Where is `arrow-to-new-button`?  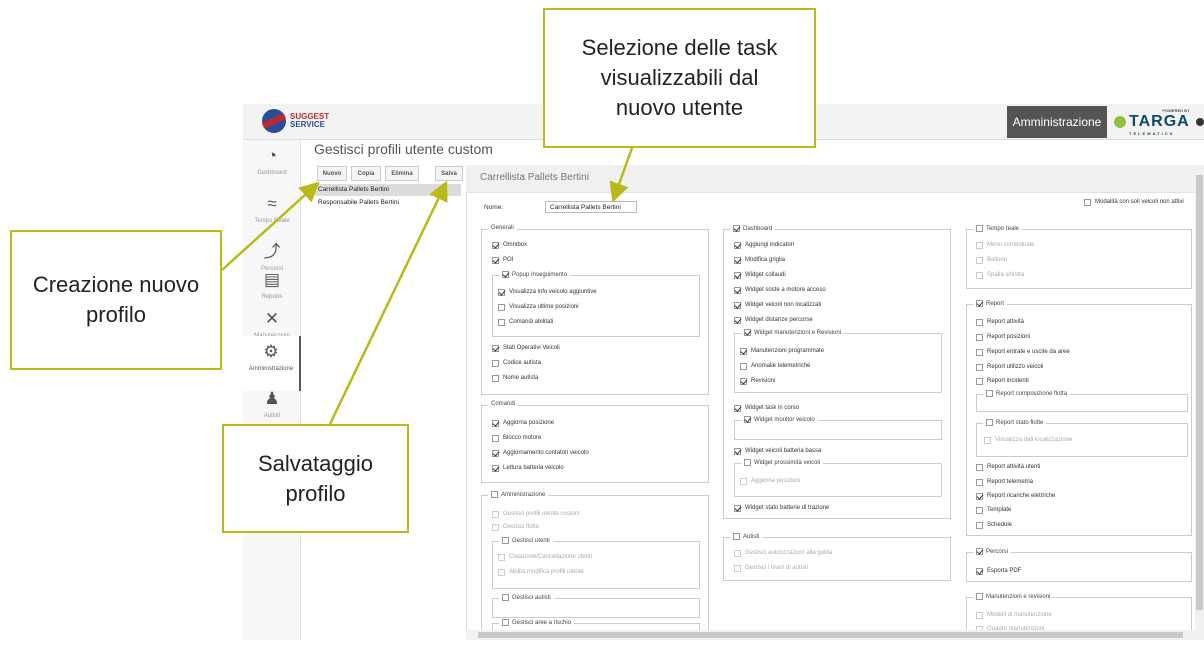
arrow-to-new-button is located at coordinates (270, 226).